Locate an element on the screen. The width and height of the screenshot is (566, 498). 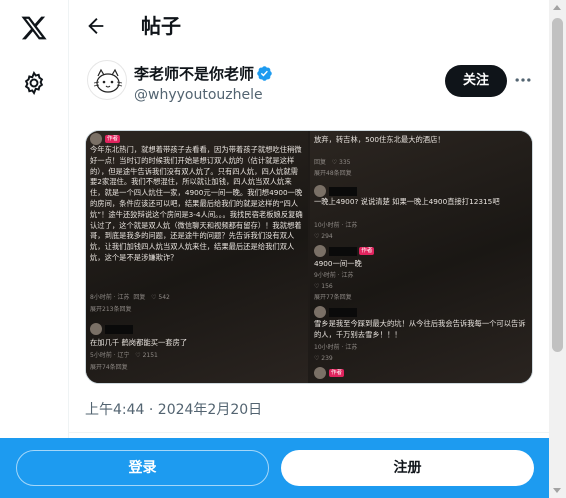
screenshot-expand: 展开48条回复 is located at coordinates (333, 173).